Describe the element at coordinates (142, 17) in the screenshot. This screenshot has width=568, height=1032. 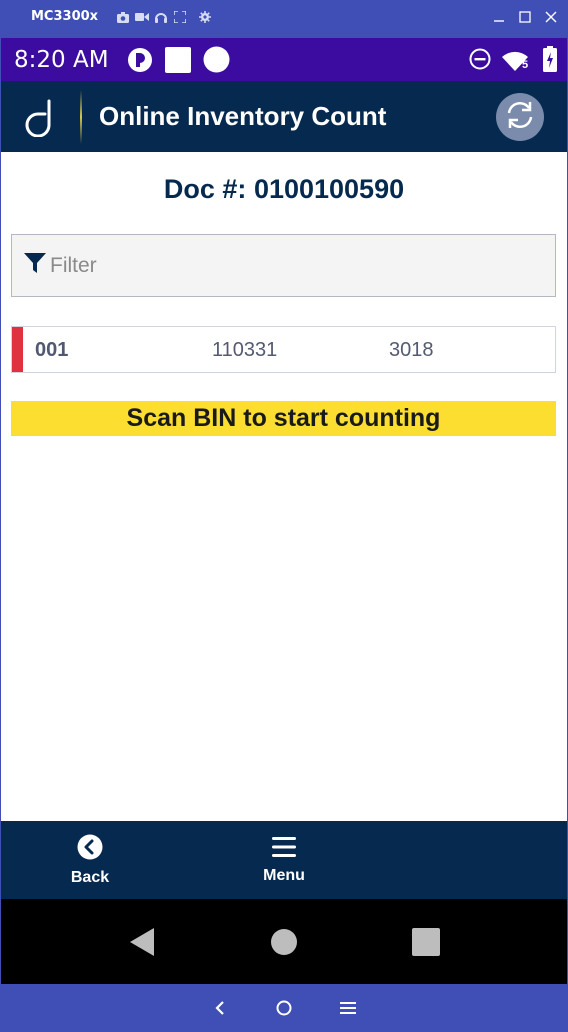
I see `video-icon` at that location.